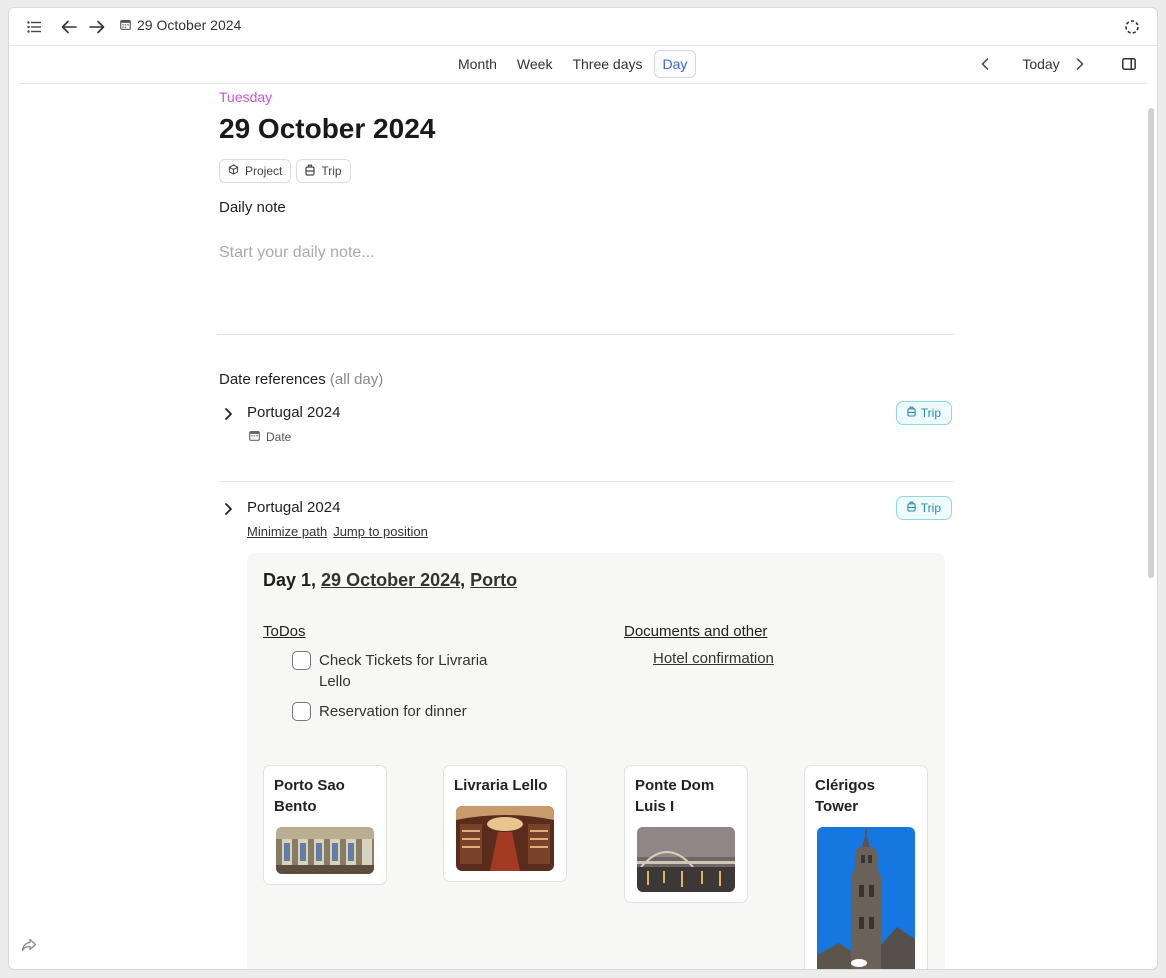 This screenshot has height=978, width=1166. I want to click on station-hall-image, so click(325, 850).